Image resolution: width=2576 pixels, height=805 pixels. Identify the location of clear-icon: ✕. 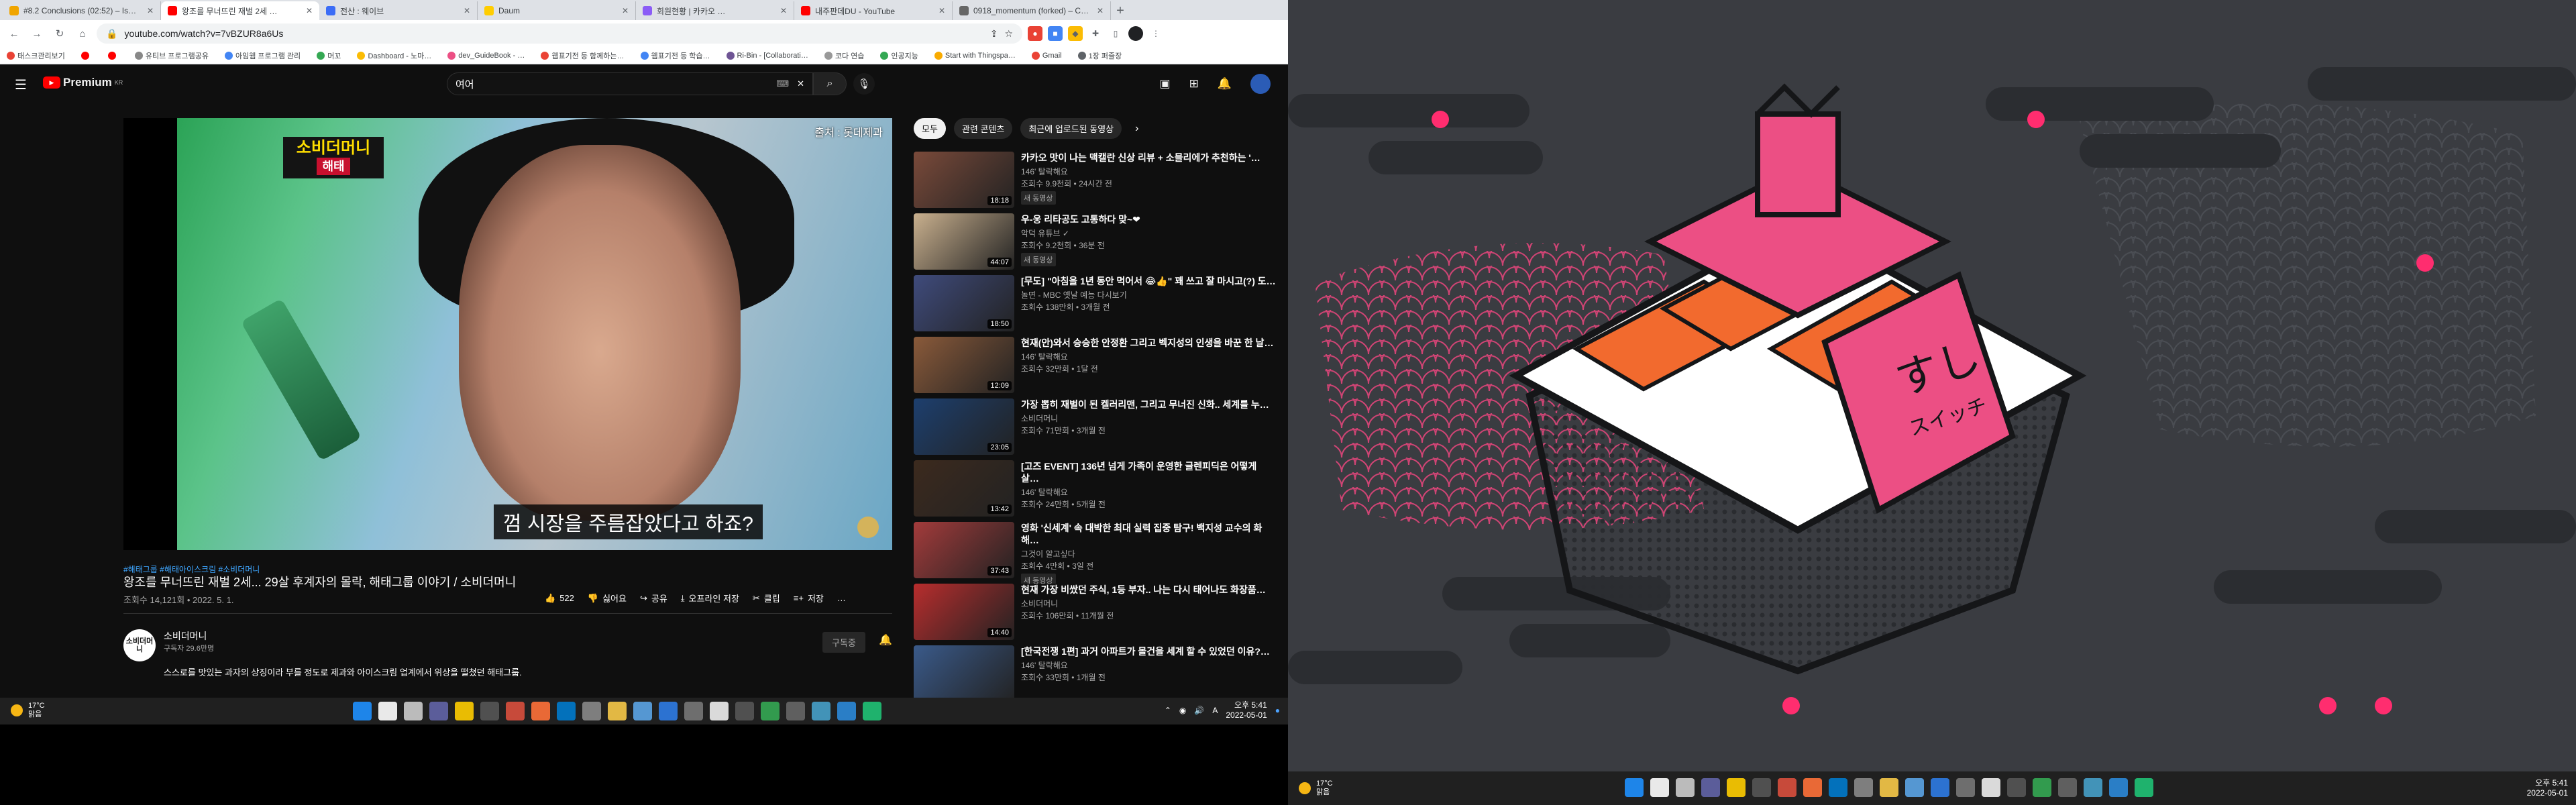
(800, 83).